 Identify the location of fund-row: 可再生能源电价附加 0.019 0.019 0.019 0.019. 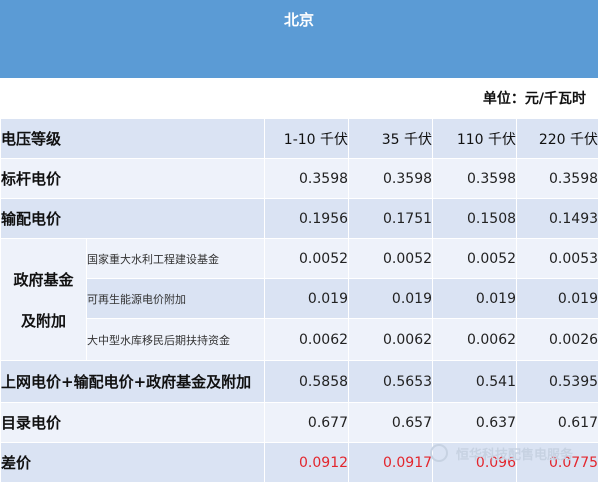
(299, 299).